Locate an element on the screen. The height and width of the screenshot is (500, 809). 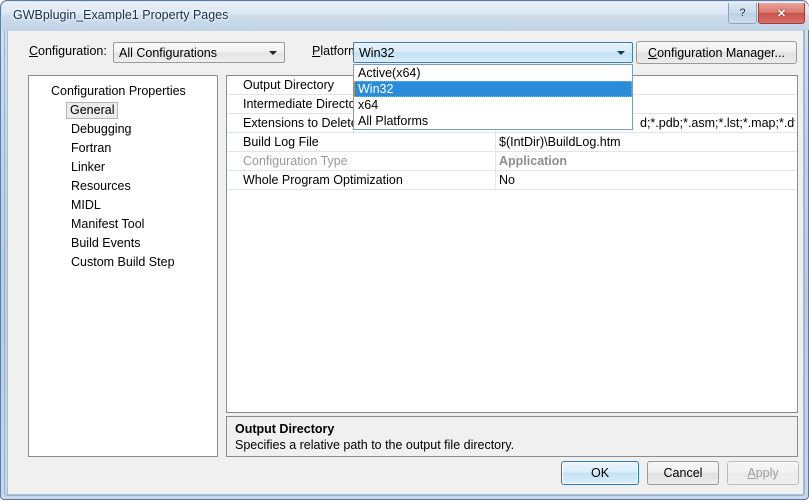
platform-dropdown-list: Active(x64) Win32 x64 All Platforms is located at coordinates (493, 97).